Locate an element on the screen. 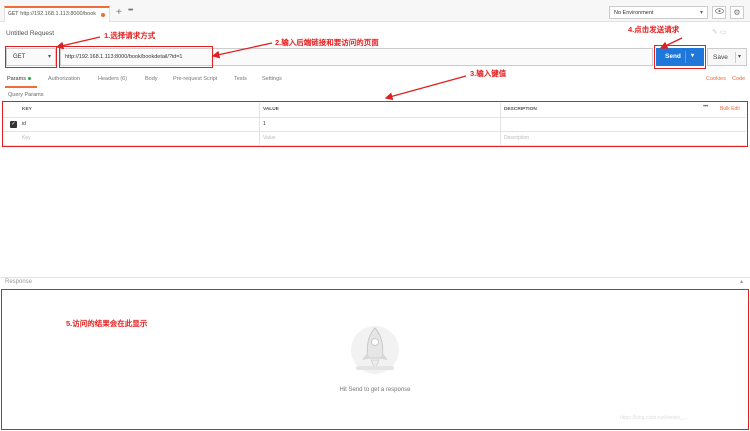 Image resolution: width=750 pixels, height=431 pixels. annotation-1: 1.选择请求方式 is located at coordinates (130, 35).